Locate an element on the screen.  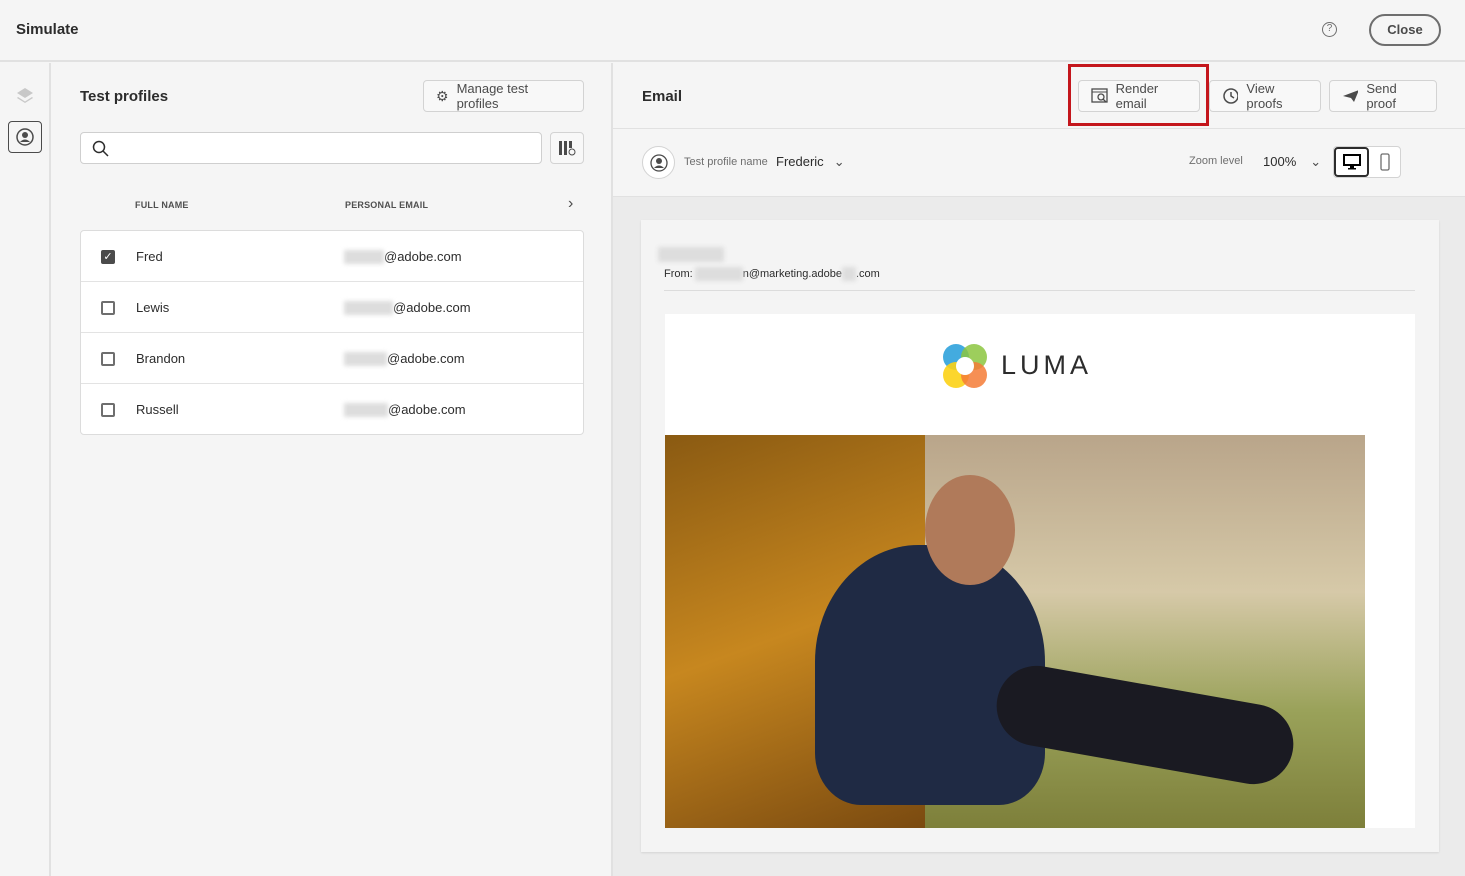
close-button: Close is located at coordinates (1405, 30).